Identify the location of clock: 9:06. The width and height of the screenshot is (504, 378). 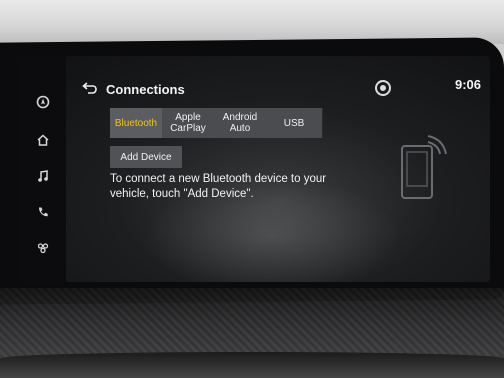
(468, 84).